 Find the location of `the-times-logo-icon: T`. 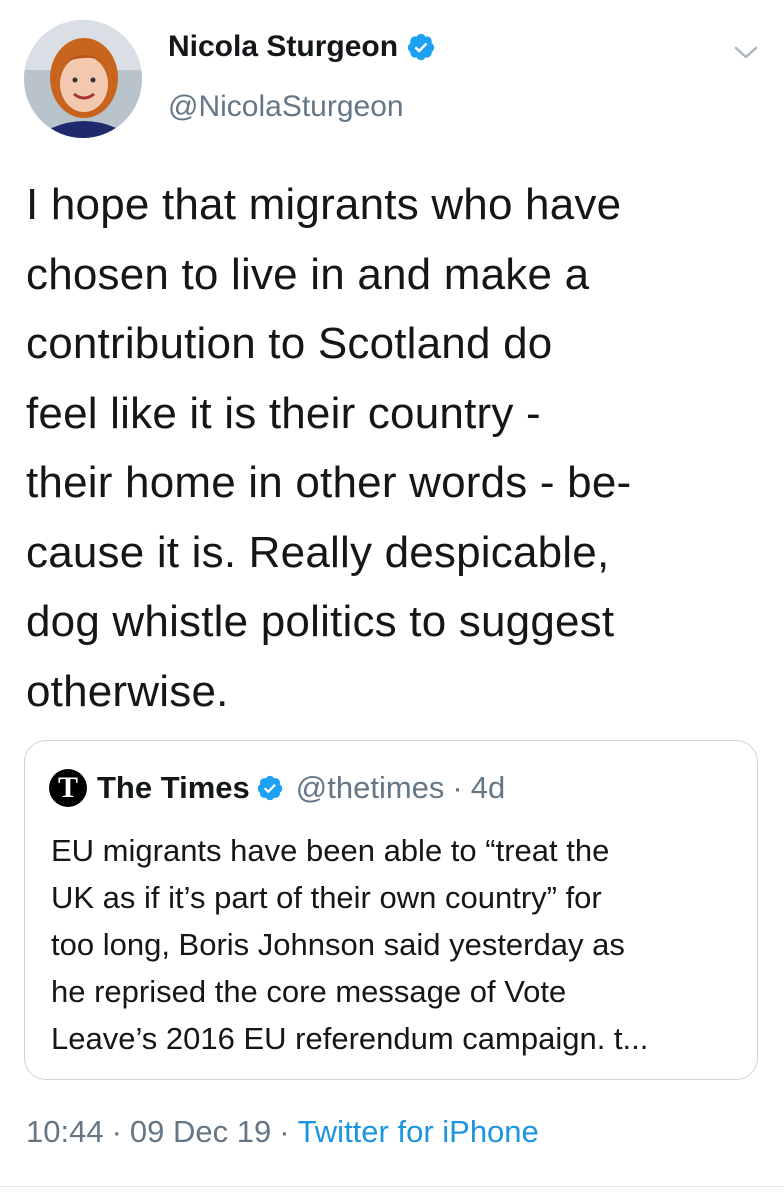

the-times-logo-icon: T is located at coordinates (68, 788).